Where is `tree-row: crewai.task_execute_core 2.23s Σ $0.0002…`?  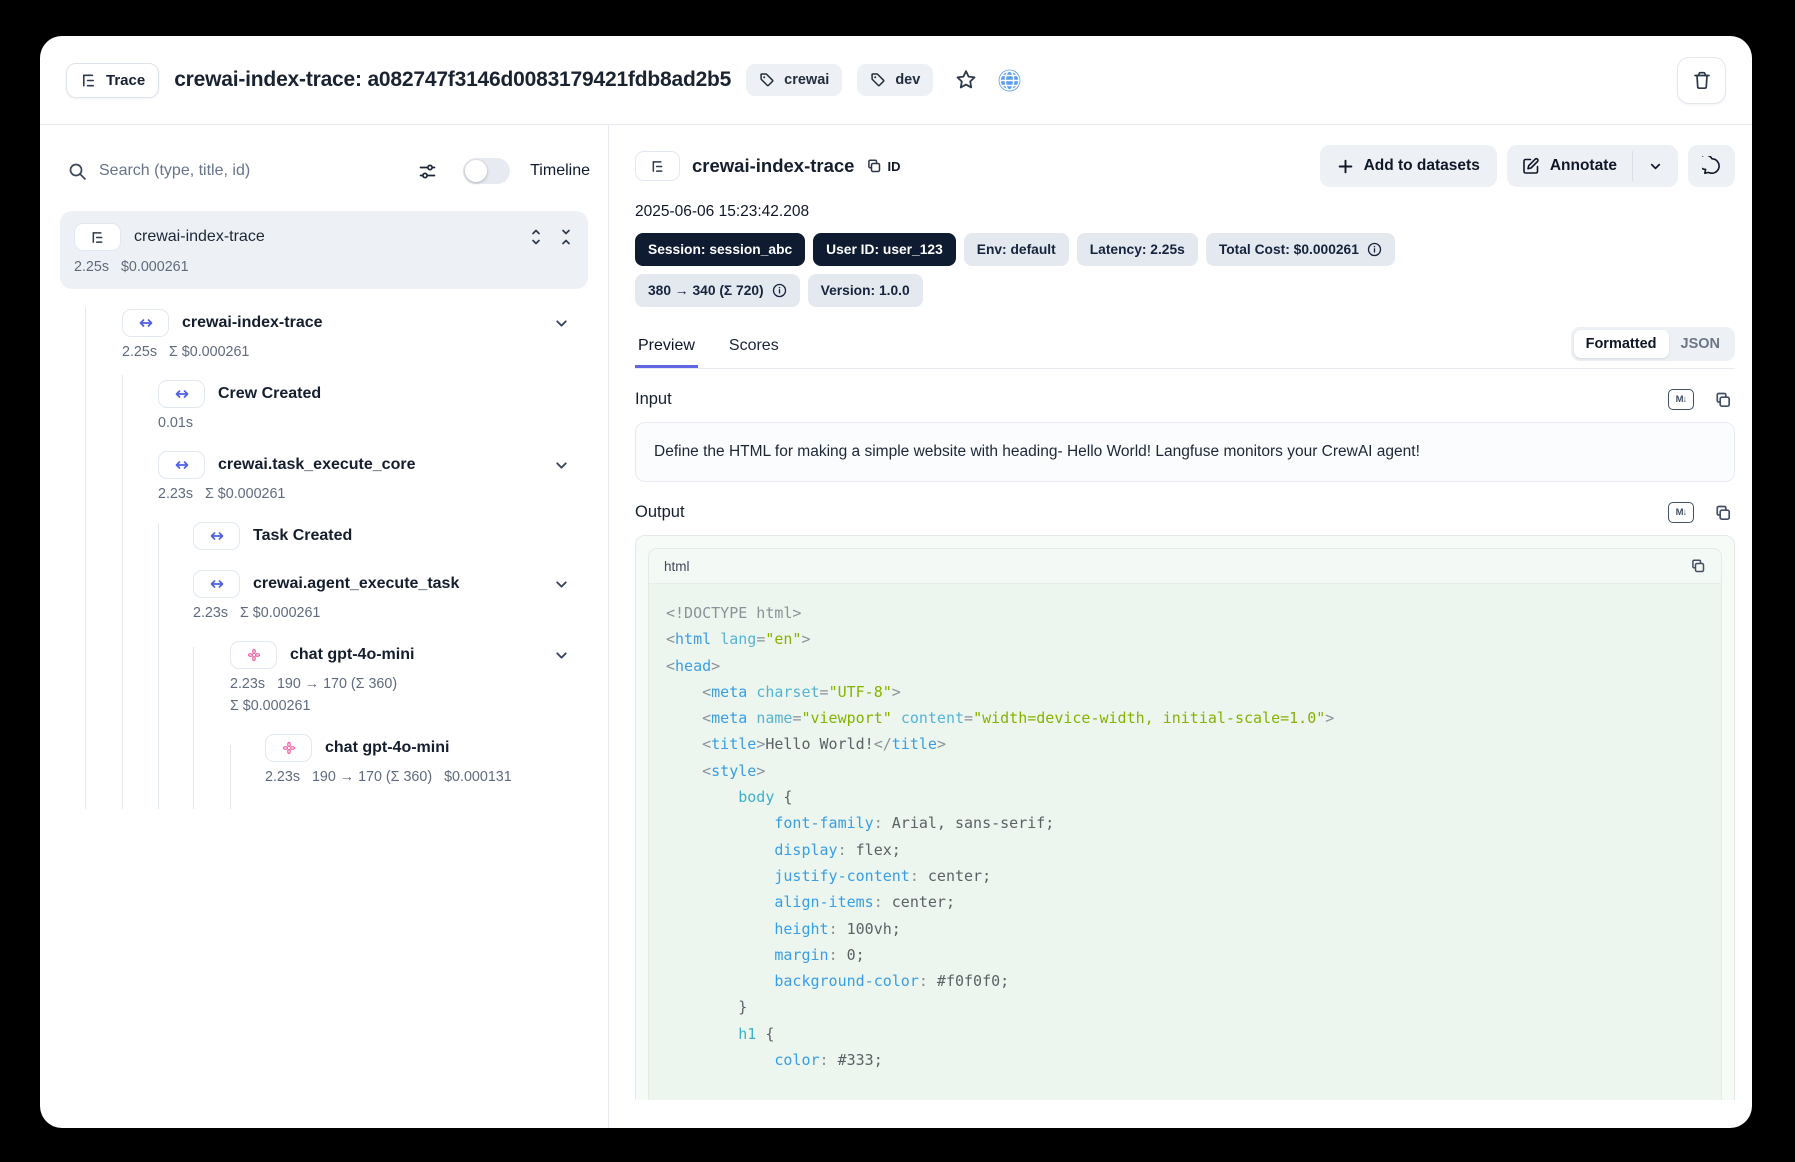
tree-row: crewai.task_execute_core 2.23s Σ $0.0002… is located at coordinates (324, 476).